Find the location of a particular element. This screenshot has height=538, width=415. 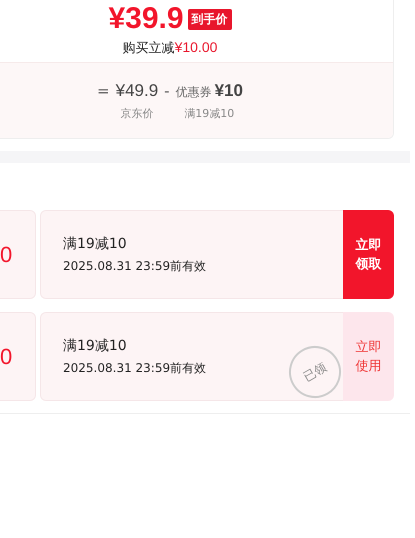

coupon-caption: 满19减10 is located at coordinates (209, 113).